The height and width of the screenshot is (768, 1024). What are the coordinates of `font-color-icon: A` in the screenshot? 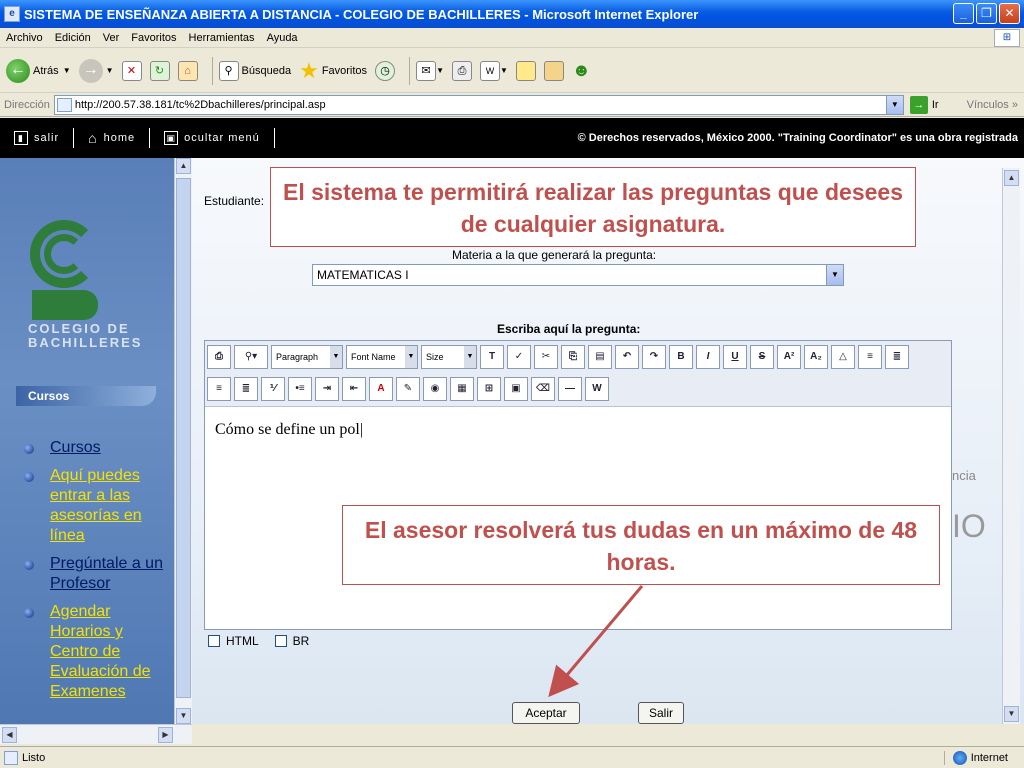 It's located at (381, 389).